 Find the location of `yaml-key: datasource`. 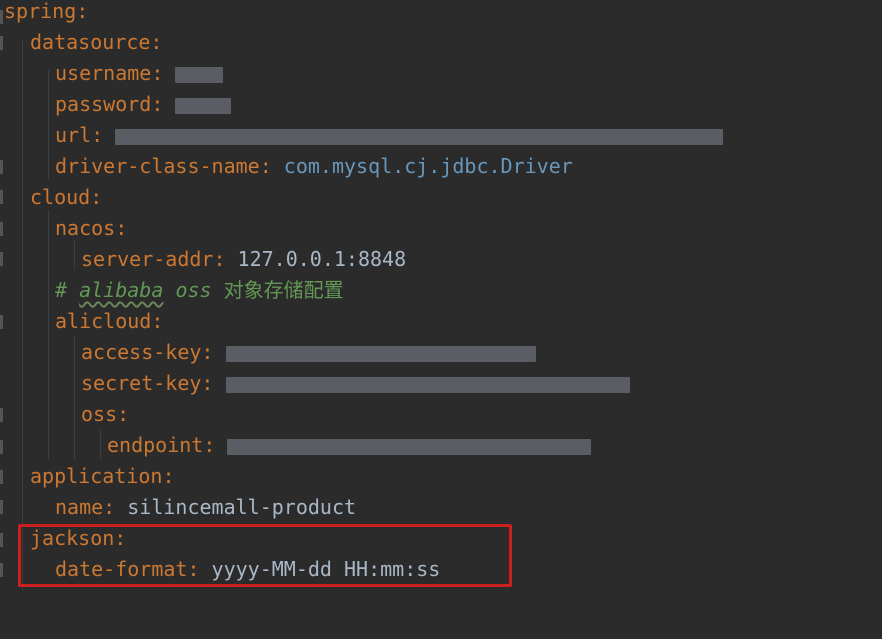

yaml-key: datasource is located at coordinates (90, 42).